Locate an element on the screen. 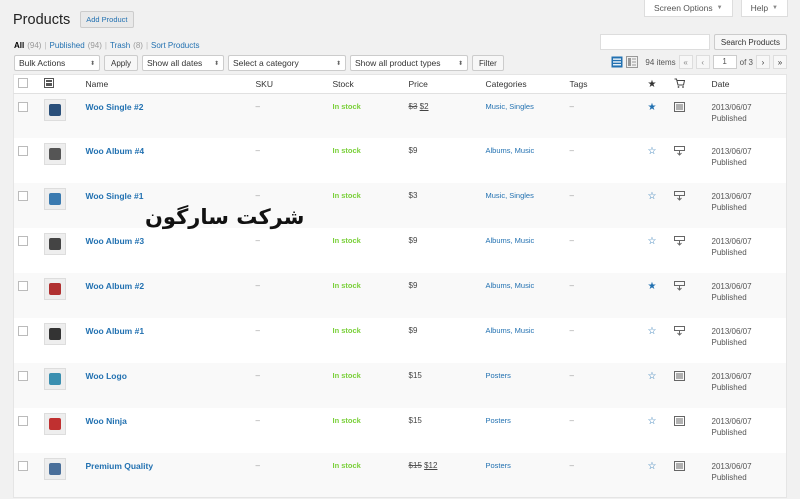 This screenshot has width=800, height=499. product-types-select: Show all product types ⬍ is located at coordinates (409, 63).